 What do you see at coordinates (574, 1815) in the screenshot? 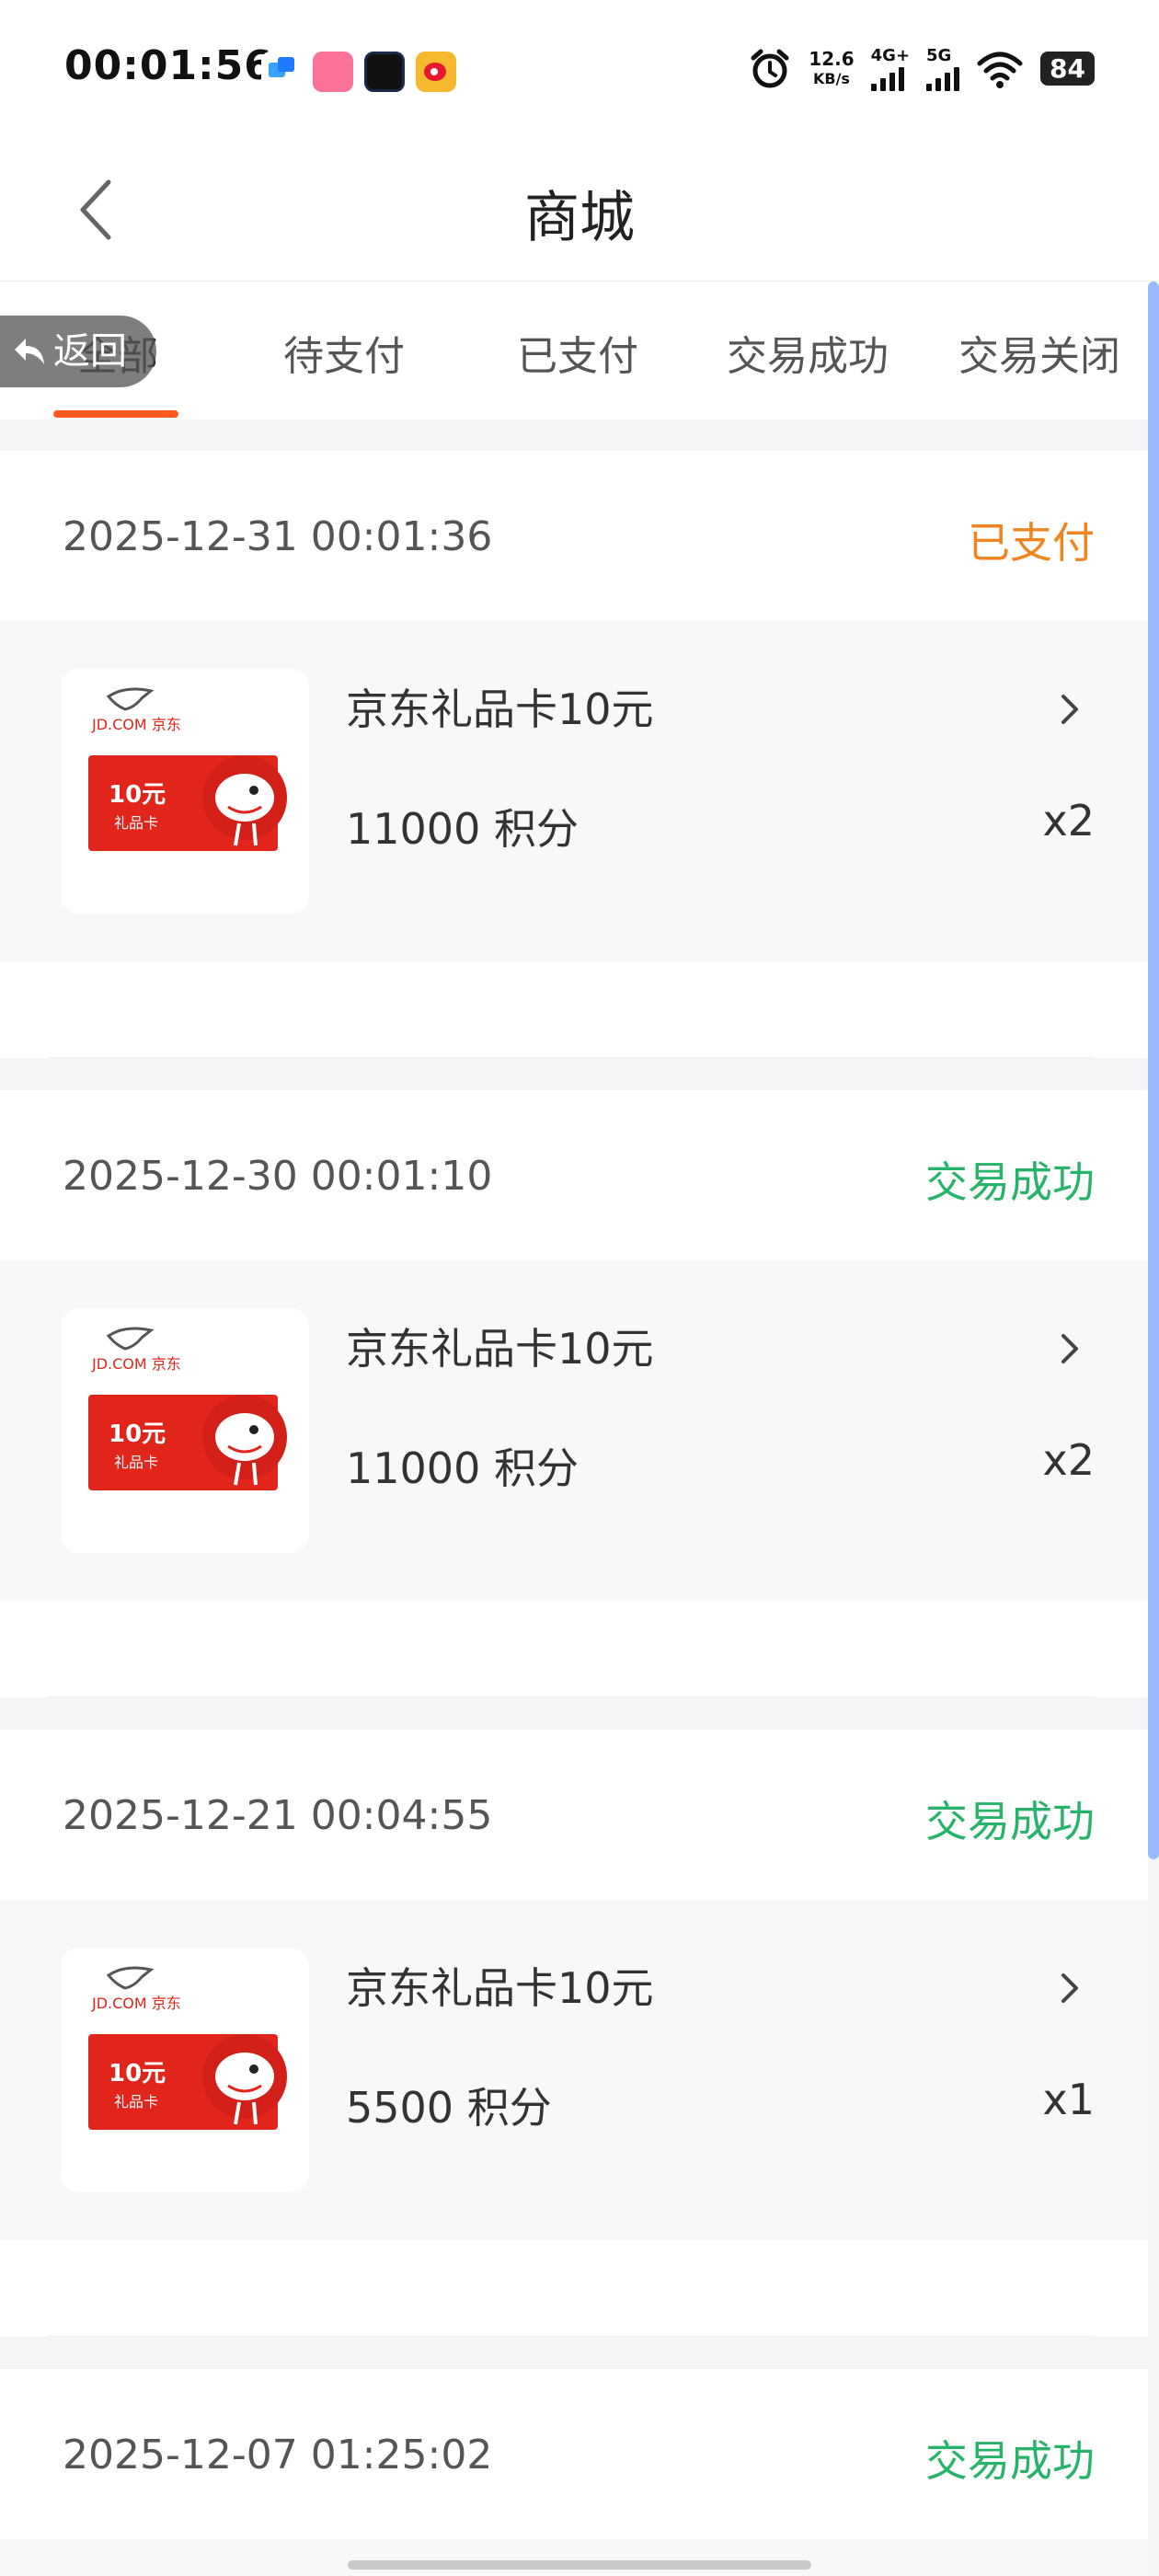
I see `order-header: 2025-12-21 00:04:55 交易成功` at bounding box center [574, 1815].